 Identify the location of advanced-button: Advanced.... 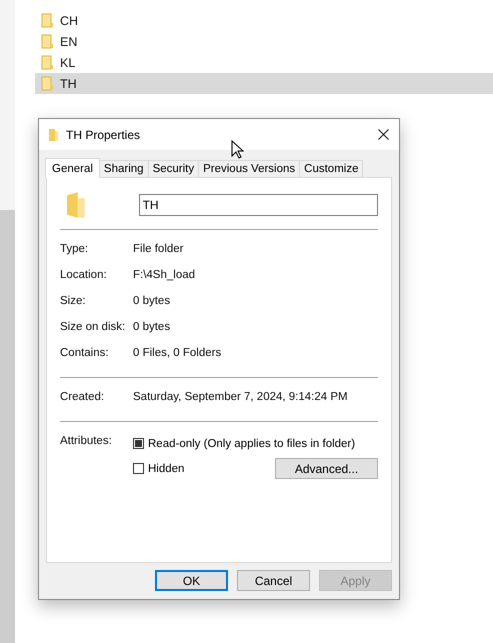
(326, 468).